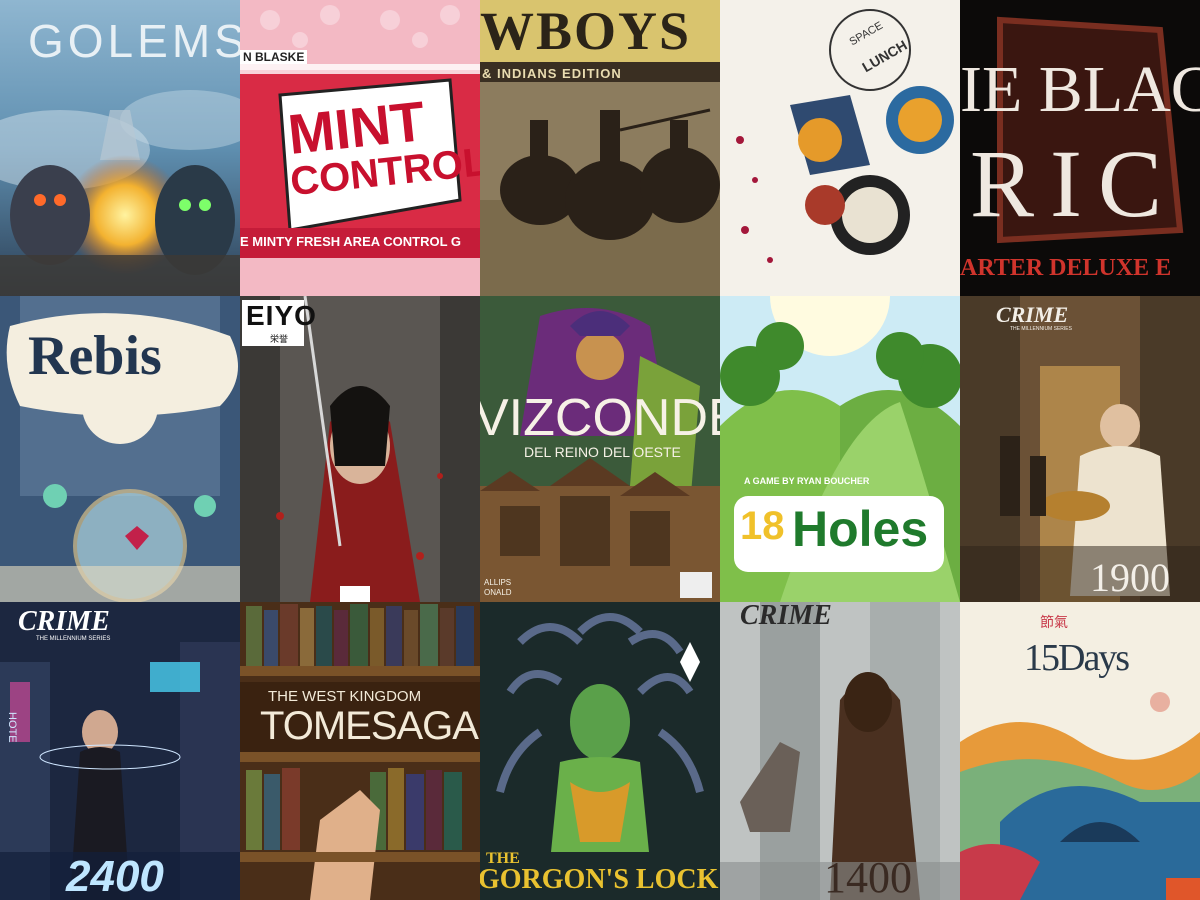 This screenshot has width=1200, height=900. I want to click on crime-1400-cover: CRIME 1400, so click(840, 751).